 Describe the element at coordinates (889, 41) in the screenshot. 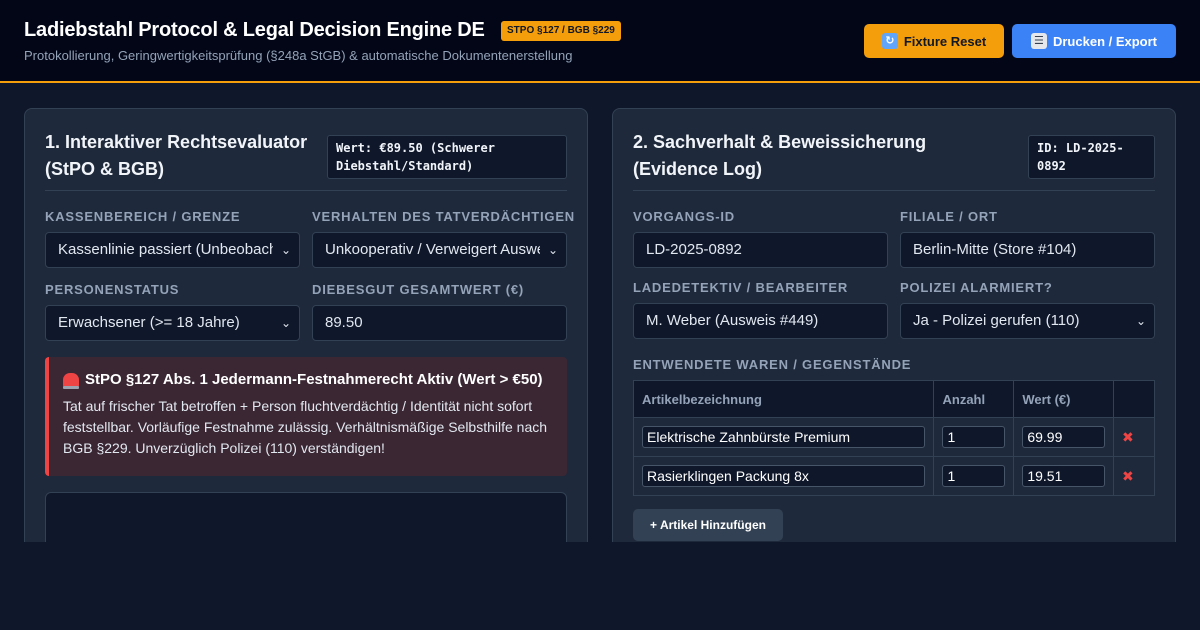

I see `refresh-icon: ↻` at that location.